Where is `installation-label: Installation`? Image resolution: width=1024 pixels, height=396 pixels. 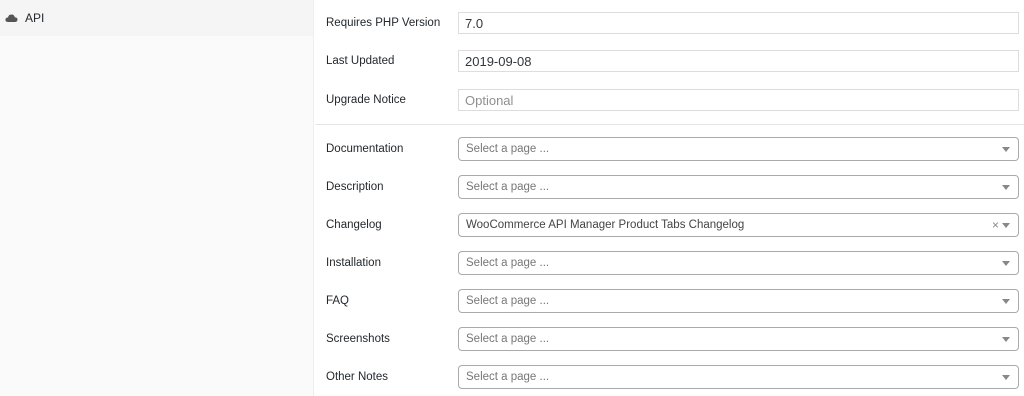
installation-label: Installation is located at coordinates (353, 263).